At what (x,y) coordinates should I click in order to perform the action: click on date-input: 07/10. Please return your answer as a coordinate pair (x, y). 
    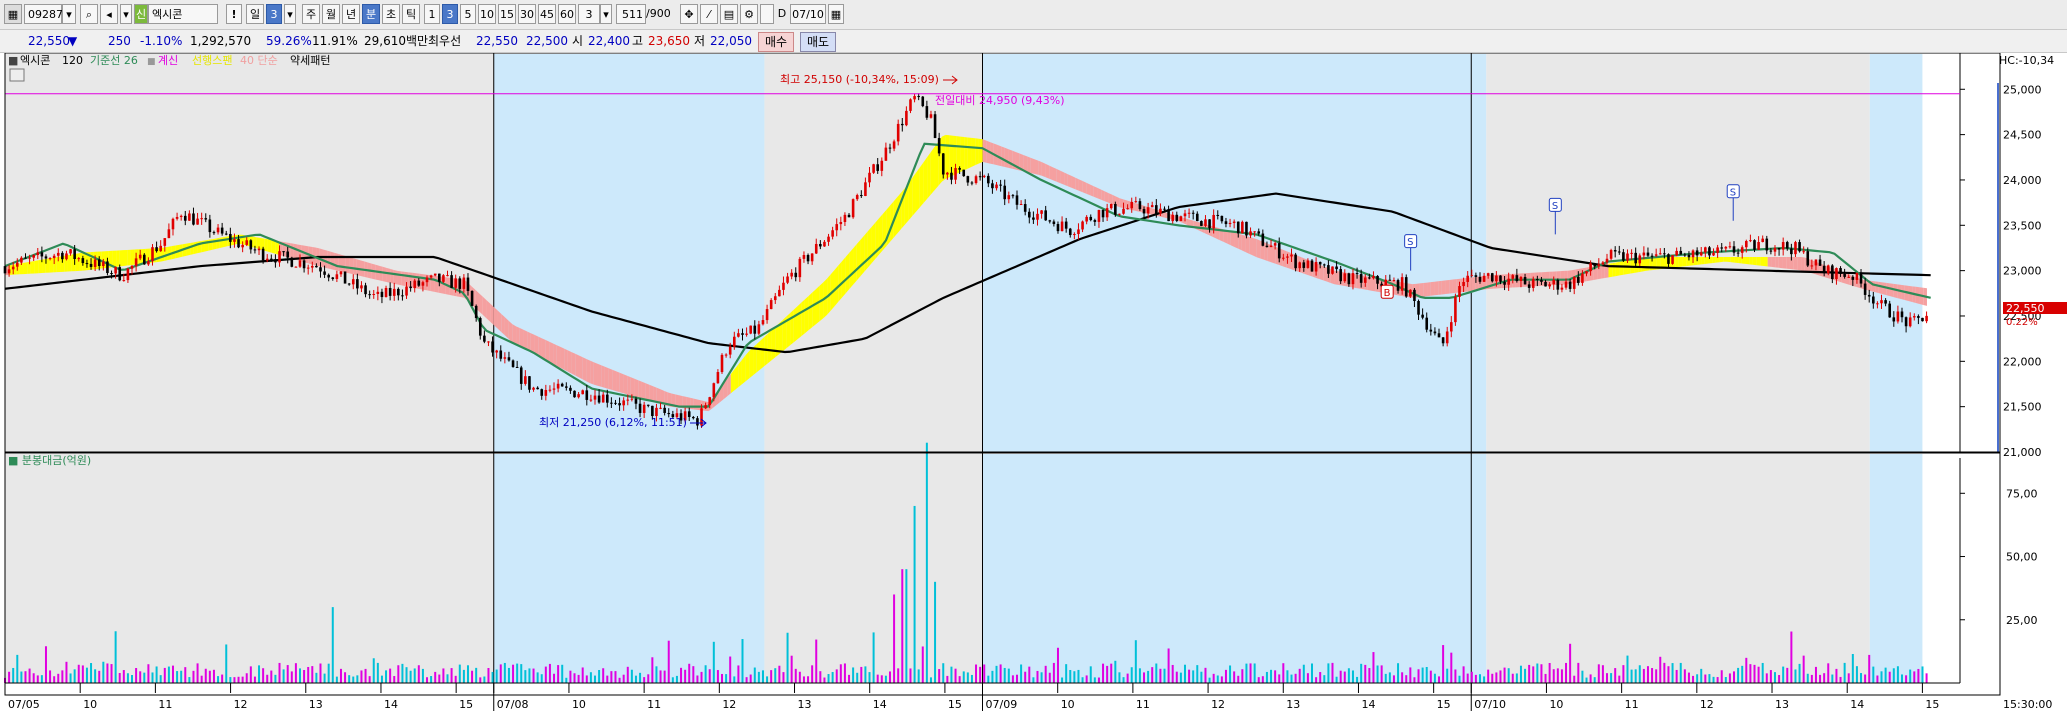
    Looking at the image, I should click on (808, 14).